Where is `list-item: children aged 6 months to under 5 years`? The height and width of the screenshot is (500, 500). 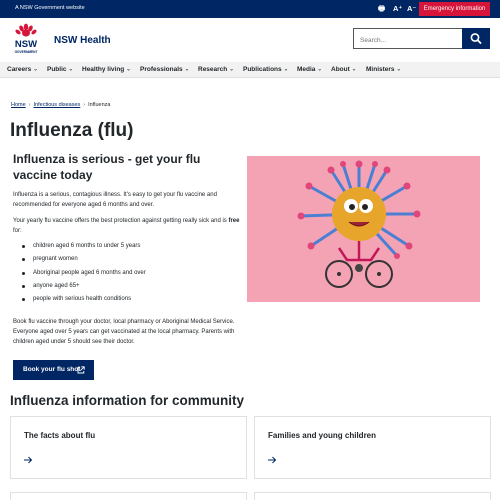 list-item: children aged 6 months to under 5 years is located at coordinates (84, 249).